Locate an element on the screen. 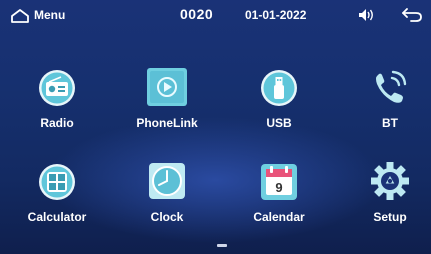  app-radio: Radio is located at coordinates (57, 104).